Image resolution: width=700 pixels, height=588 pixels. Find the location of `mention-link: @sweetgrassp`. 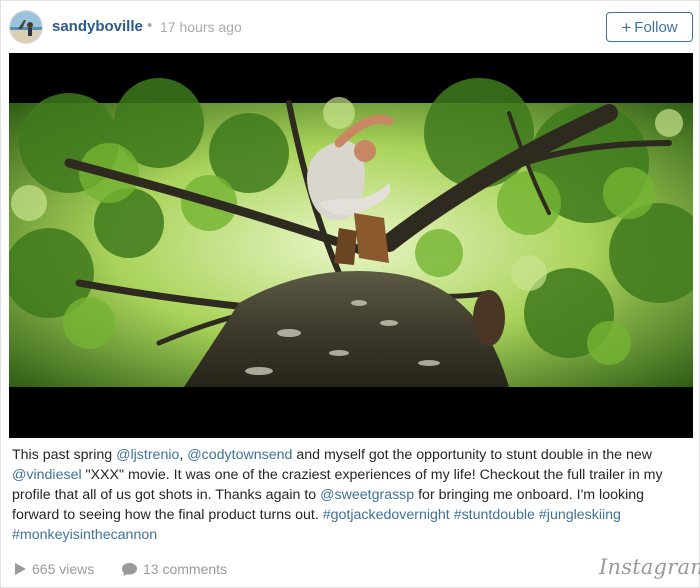

mention-link: @sweetgrassp is located at coordinates (367, 495).